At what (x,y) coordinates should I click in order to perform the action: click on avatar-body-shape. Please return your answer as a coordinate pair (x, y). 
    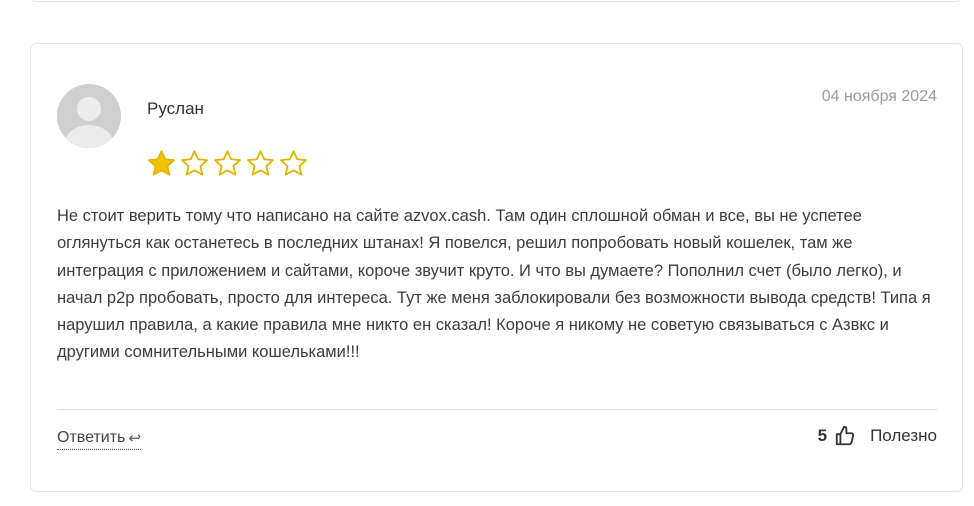
    Looking at the image, I should click on (89, 136).